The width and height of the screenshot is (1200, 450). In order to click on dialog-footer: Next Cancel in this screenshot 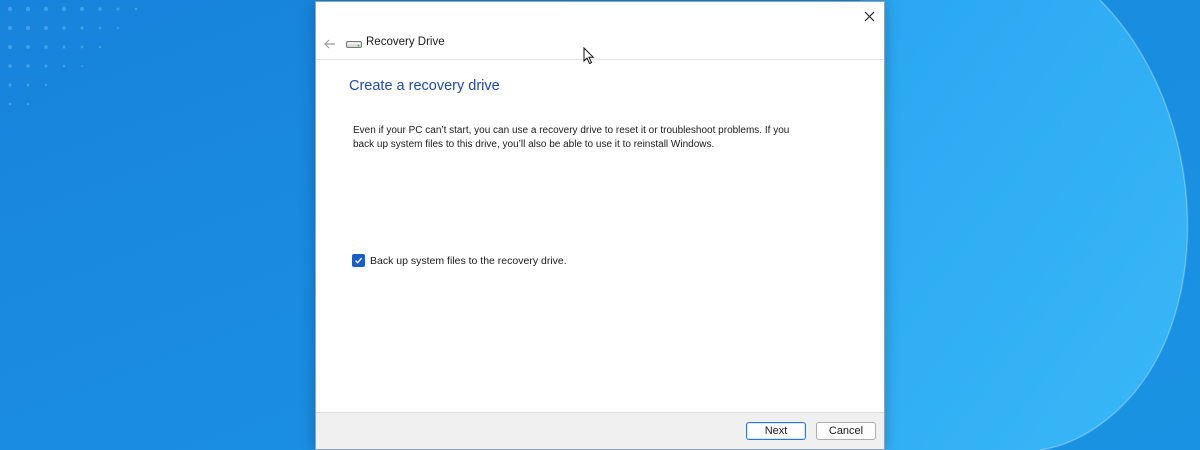, I will do `click(600, 430)`.